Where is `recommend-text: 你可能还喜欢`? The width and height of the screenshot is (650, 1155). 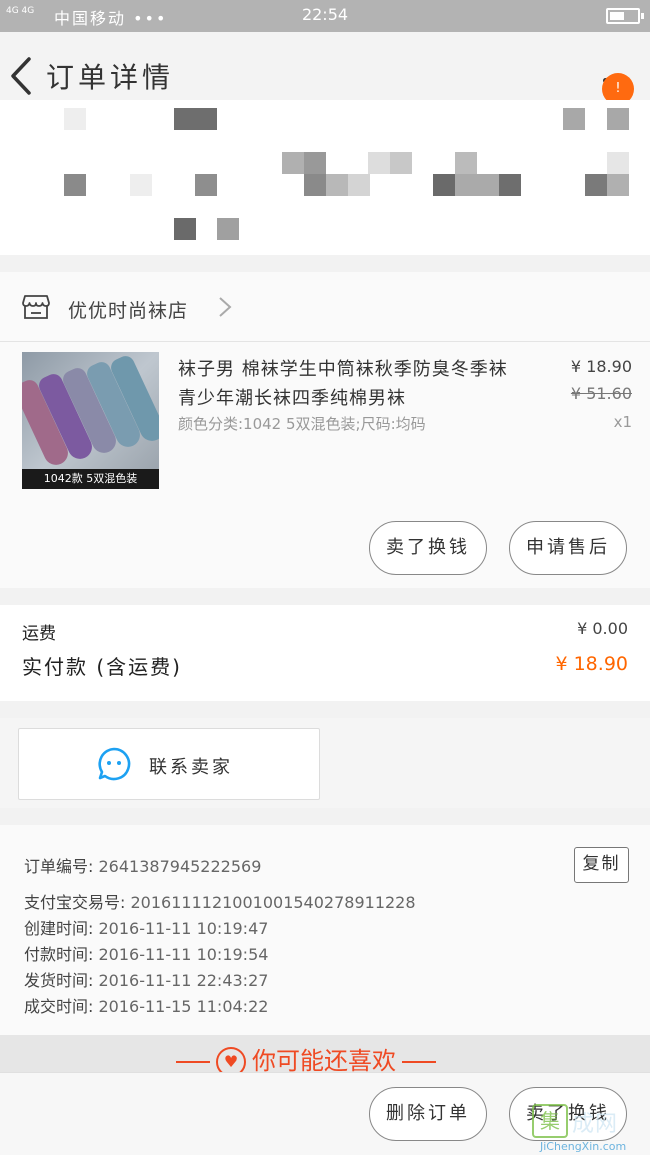
recommend-text: 你可能还喜欢 is located at coordinates (324, 1061).